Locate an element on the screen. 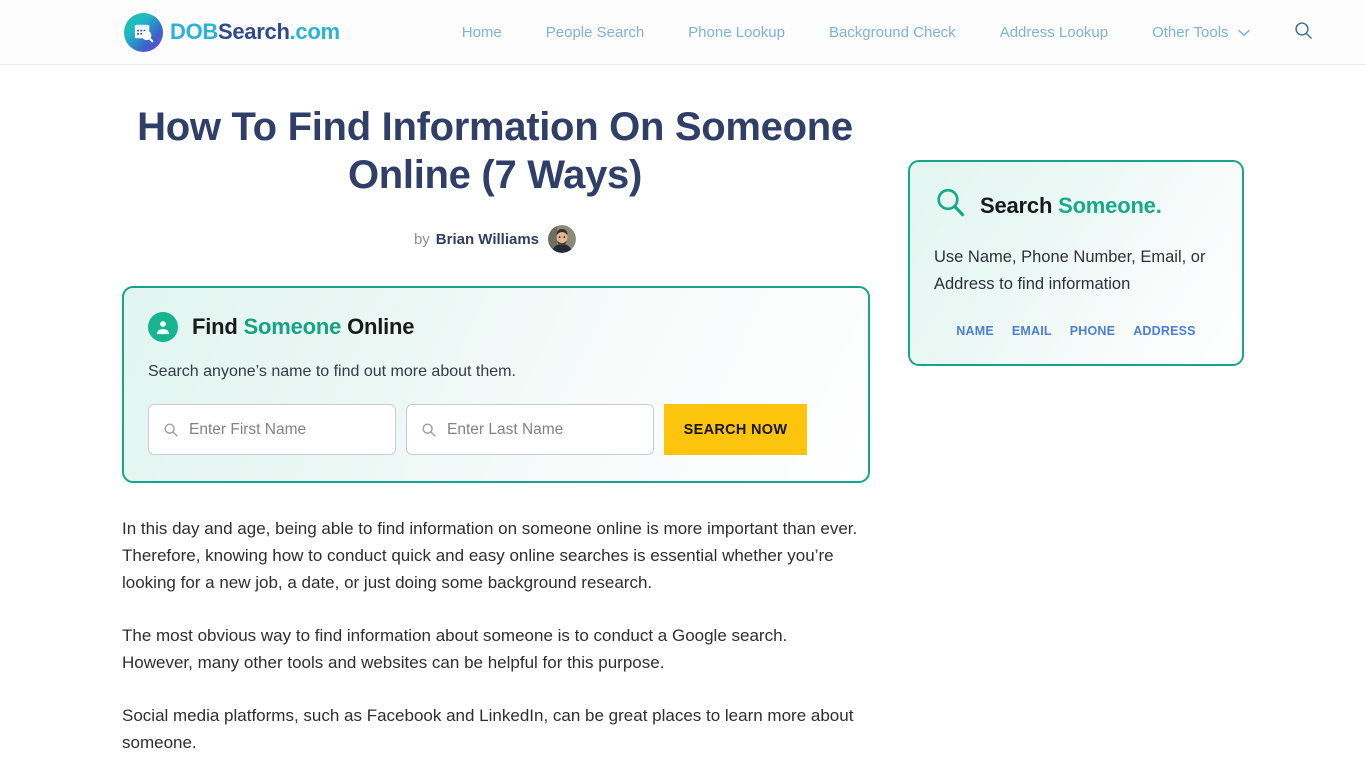 This screenshot has height=768, width=1366. site-logo-text: DOBSearch.com is located at coordinates (255, 32).